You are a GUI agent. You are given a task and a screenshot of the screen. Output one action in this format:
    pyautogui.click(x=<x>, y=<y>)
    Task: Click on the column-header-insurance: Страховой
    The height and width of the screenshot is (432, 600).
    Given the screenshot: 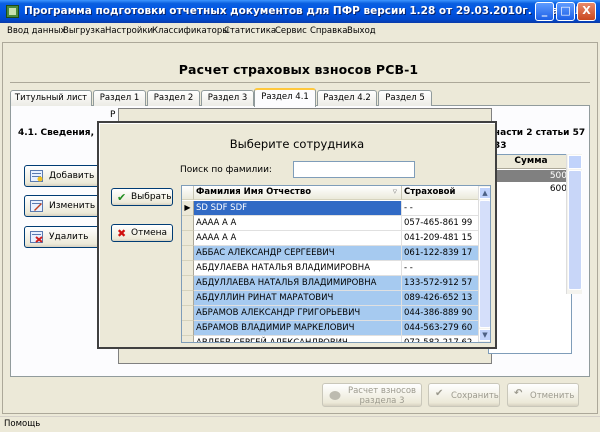 What is the action you would take?
    pyautogui.click(x=441, y=193)
    